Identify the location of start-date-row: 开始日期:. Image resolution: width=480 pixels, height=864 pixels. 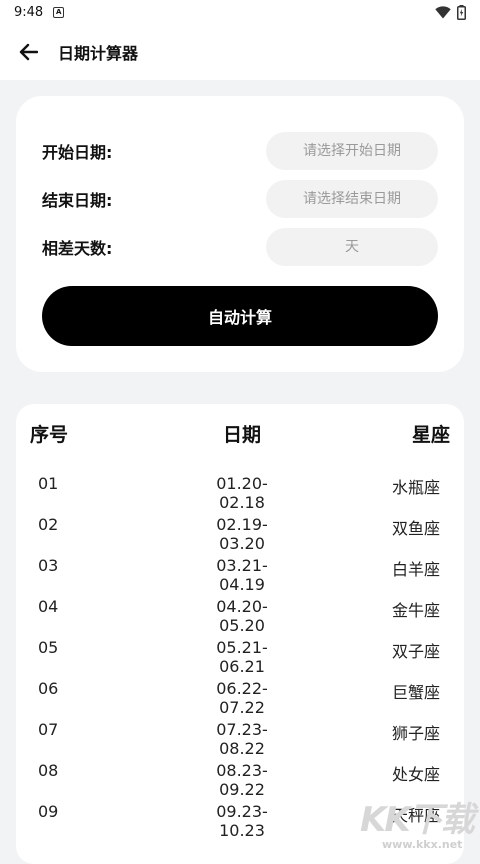
(240, 151).